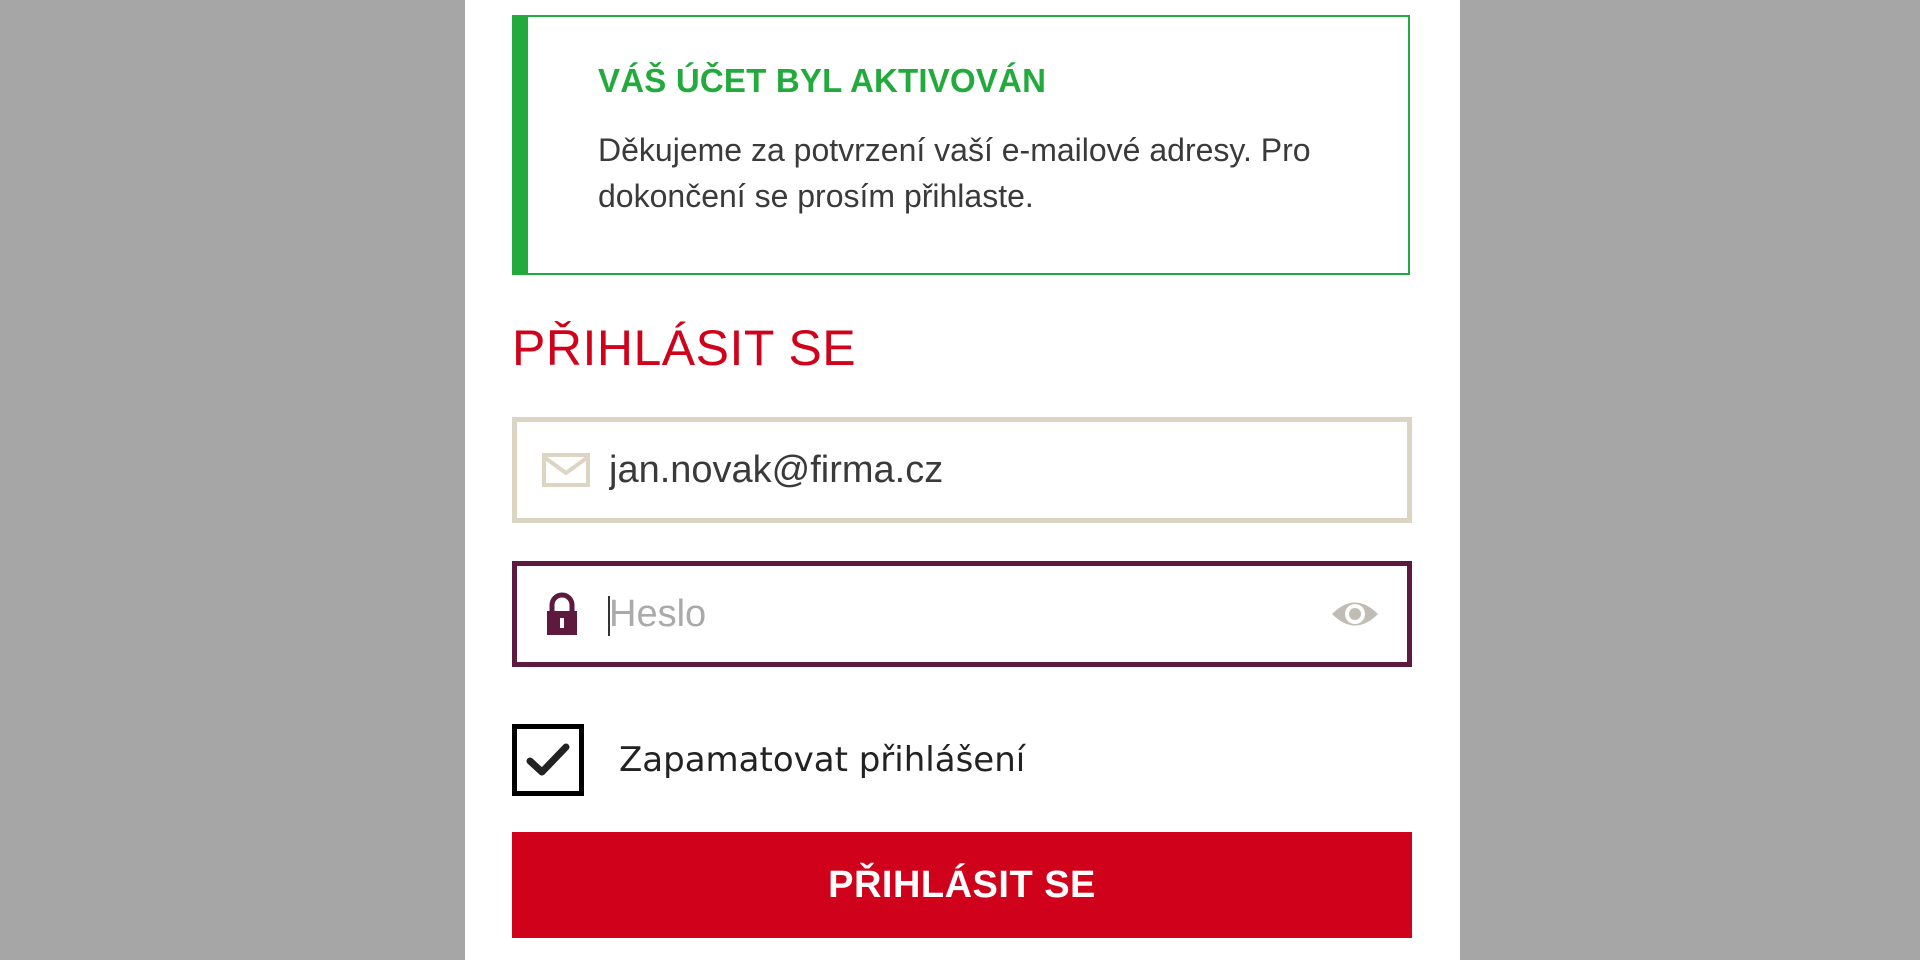 This screenshot has height=960, width=1920. Describe the element at coordinates (562, 614) in the screenshot. I see `lock-icon` at that location.